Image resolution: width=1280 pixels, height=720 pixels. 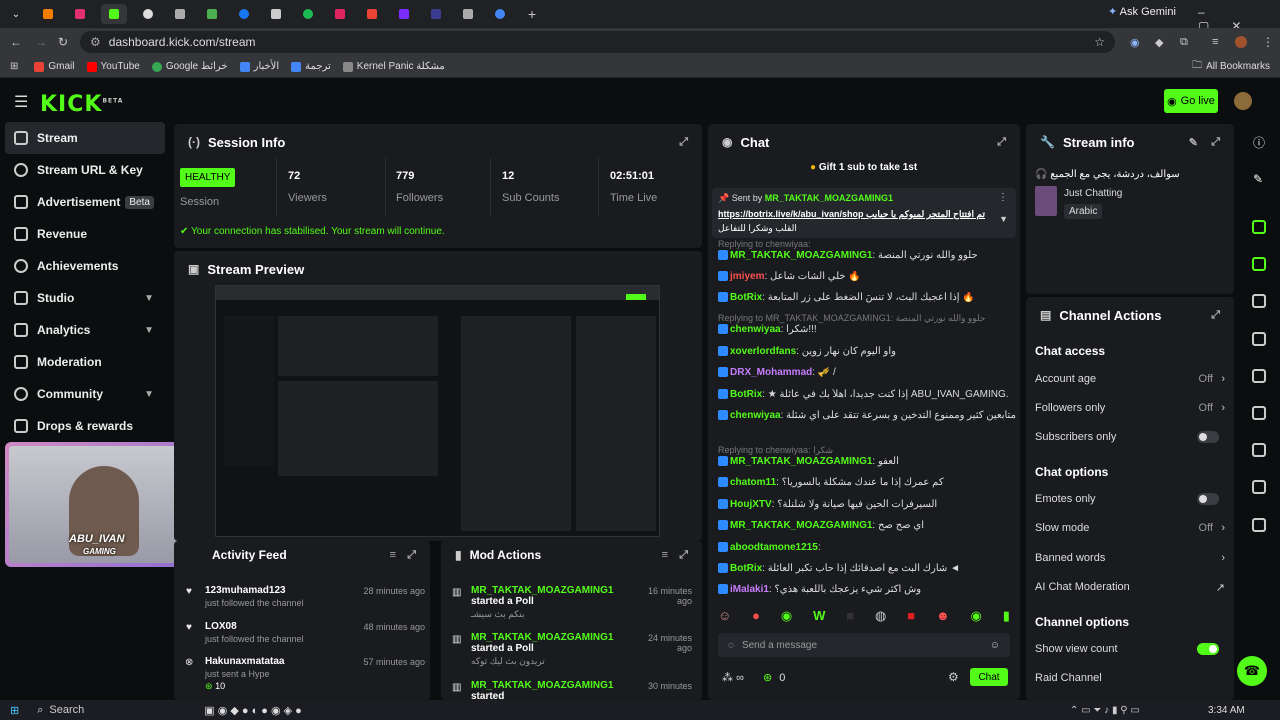 What do you see at coordinates (1130, 587) in the screenshot?
I see `ai-moderation-row: AI Chat Moderation ↗` at bounding box center [1130, 587].